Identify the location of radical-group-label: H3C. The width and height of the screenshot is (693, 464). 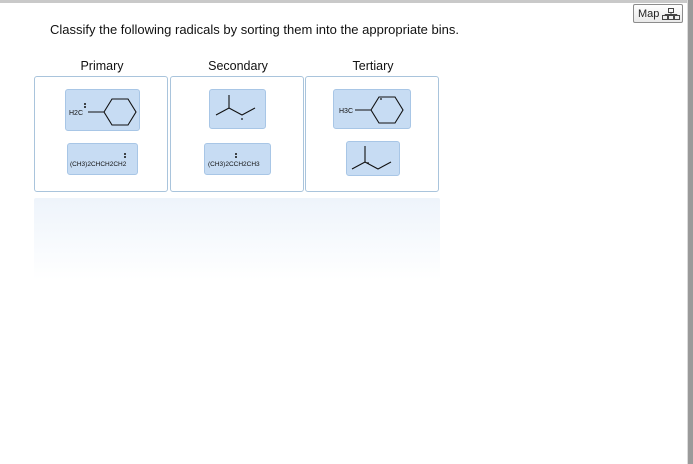
(346, 111).